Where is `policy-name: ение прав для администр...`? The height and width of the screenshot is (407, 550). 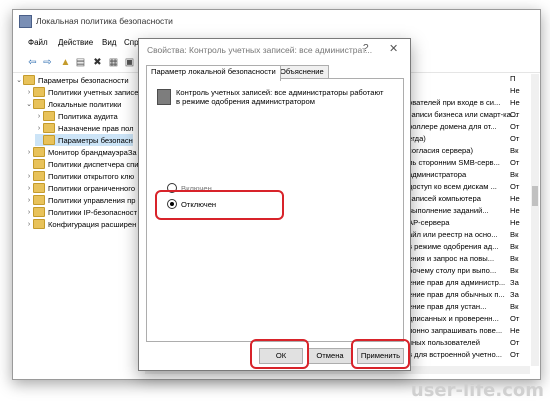
policy-name: ение прав для администр... is located at coordinates (457, 282).